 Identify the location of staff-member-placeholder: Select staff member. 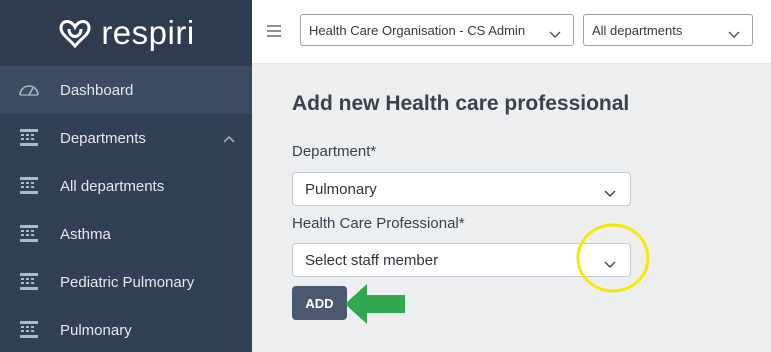
(372, 260).